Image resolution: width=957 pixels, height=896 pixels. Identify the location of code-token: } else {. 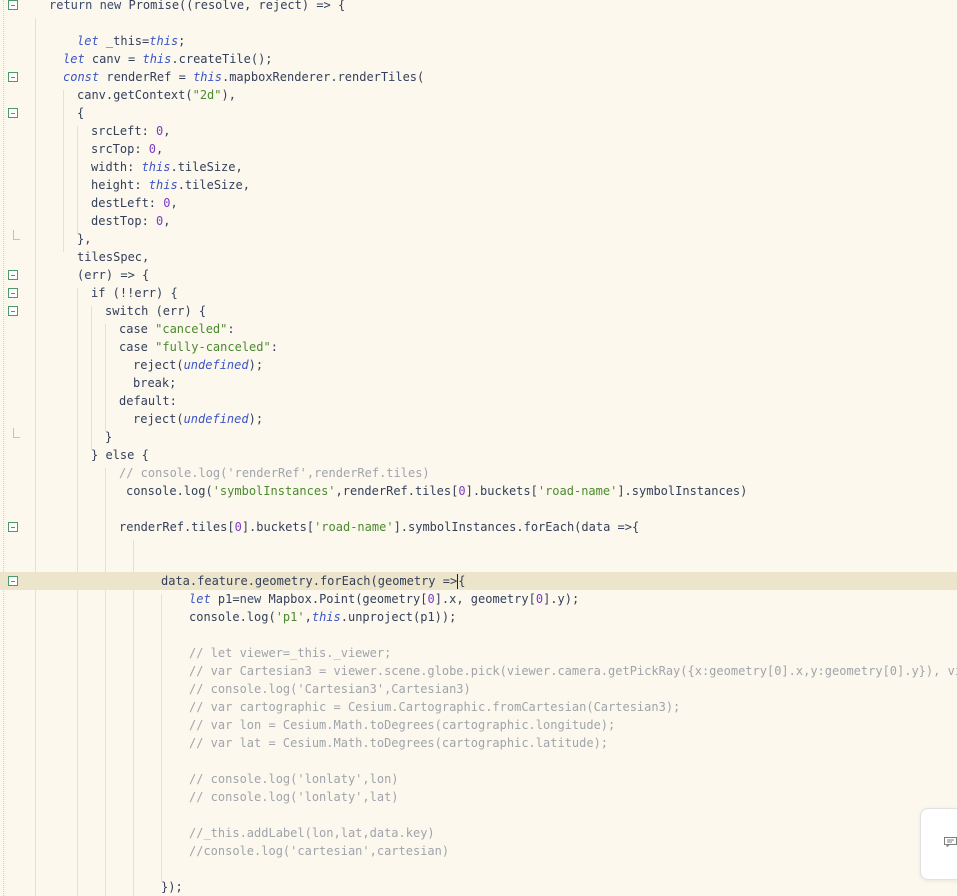
(120, 455).